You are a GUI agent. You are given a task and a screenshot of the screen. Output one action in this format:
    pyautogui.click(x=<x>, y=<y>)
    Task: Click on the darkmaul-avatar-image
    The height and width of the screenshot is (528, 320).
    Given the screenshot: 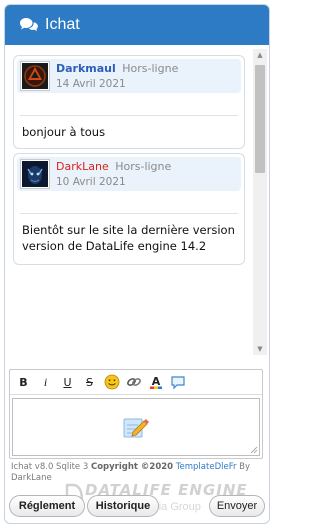 What is the action you would take?
    pyautogui.click(x=35, y=76)
    